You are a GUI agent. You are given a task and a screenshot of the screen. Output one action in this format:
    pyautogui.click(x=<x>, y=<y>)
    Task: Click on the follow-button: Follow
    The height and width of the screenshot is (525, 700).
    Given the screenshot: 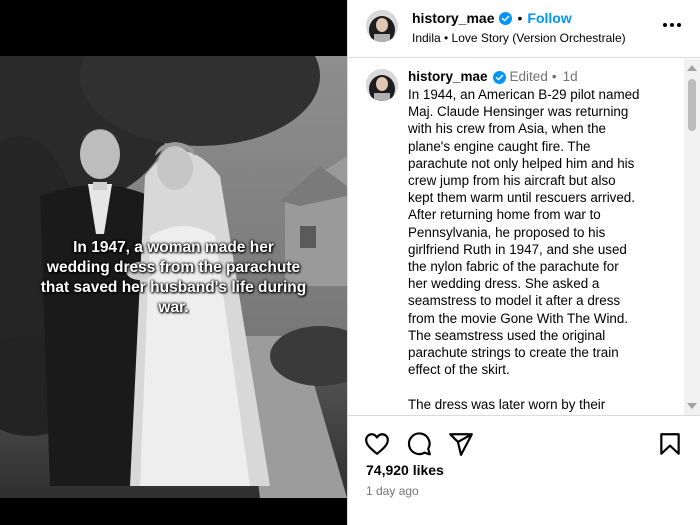 What is the action you would take?
    pyautogui.click(x=549, y=18)
    